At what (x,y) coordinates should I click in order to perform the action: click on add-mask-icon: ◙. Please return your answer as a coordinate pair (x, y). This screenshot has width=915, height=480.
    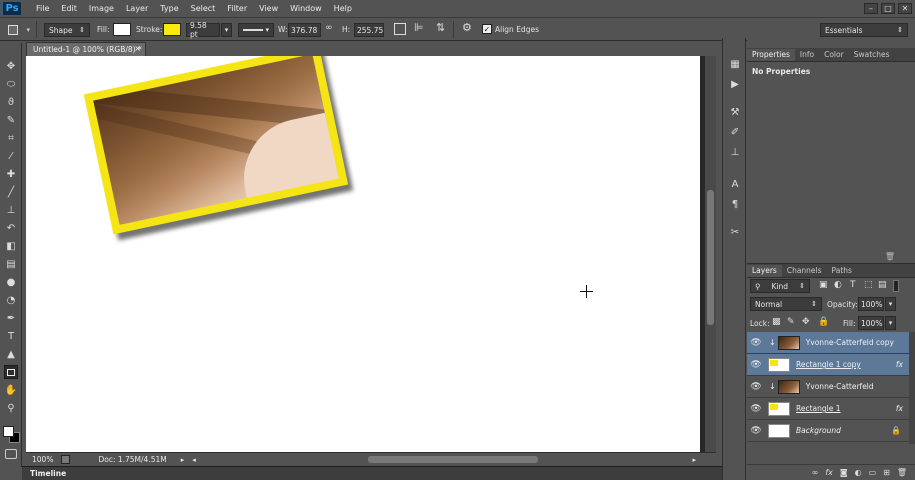
    Looking at the image, I should click on (844, 472).